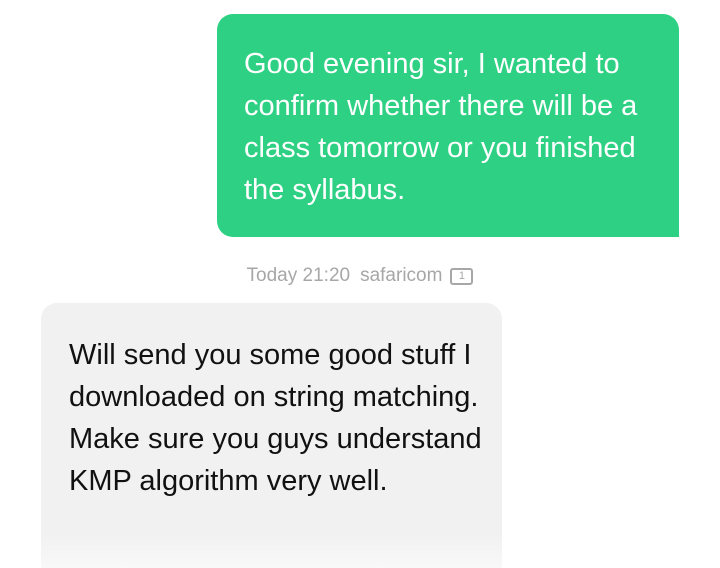 Image resolution: width=720 pixels, height=568 pixels. I want to click on carrier-name: safaricom, so click(401, 275).